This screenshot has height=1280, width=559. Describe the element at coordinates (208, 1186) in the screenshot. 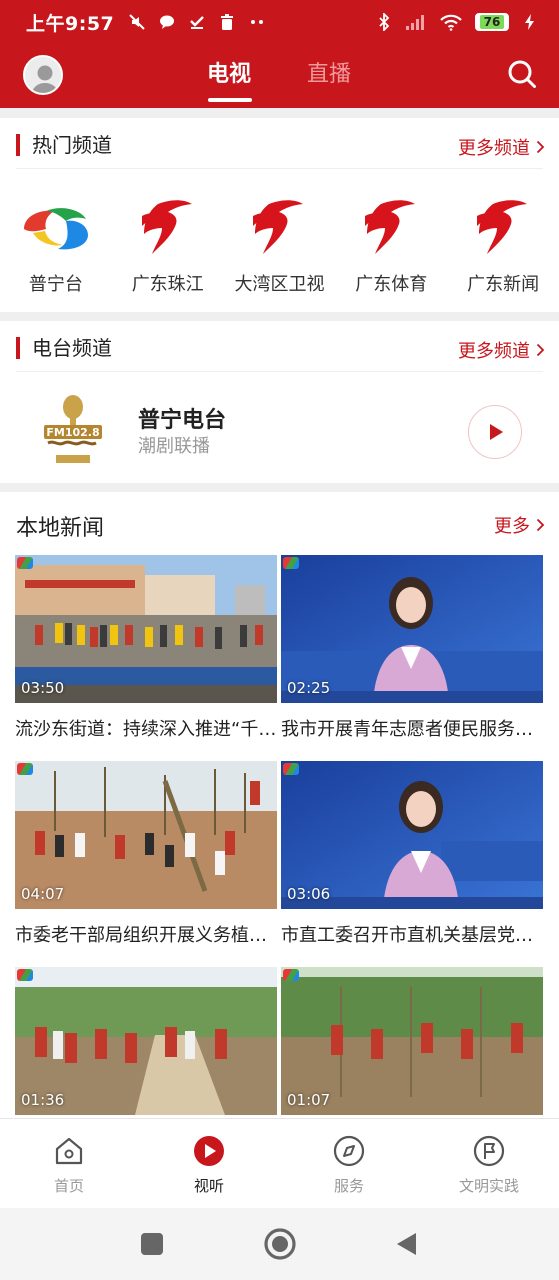

I see `nav-label: 视听` at that location.